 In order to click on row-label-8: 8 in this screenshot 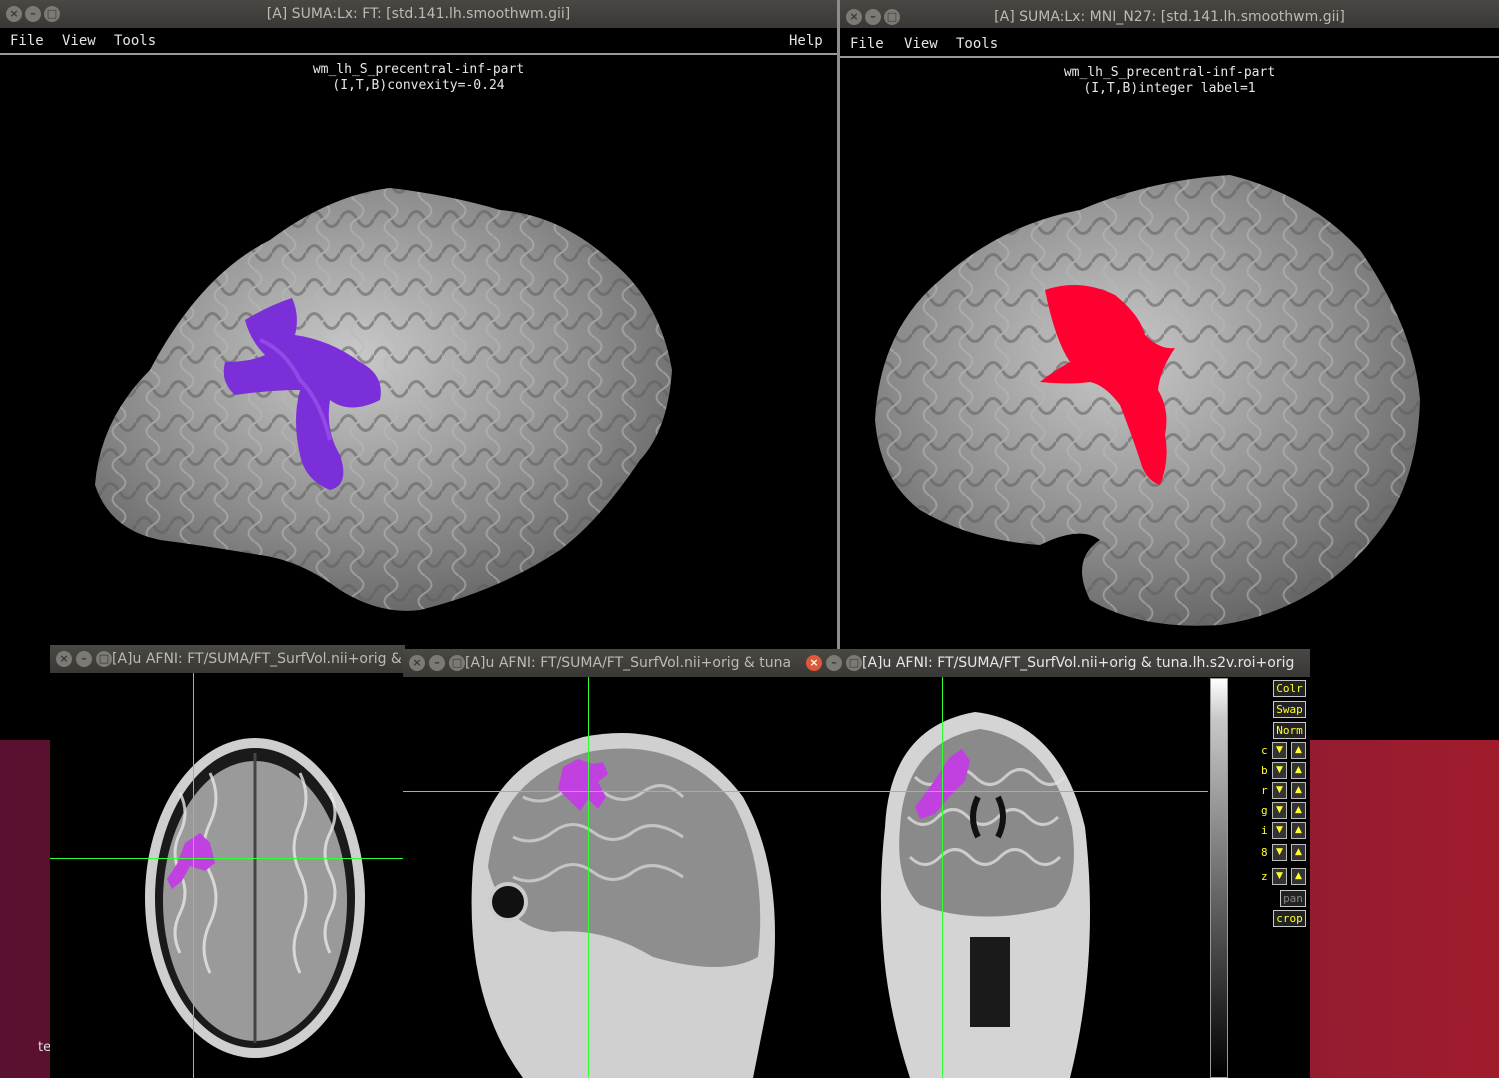, I will do `click(1264, 852)`.